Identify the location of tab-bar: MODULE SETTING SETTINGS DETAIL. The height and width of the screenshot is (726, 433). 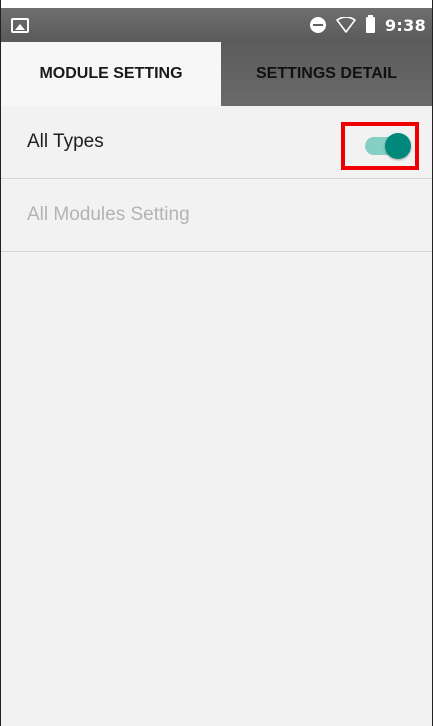
(216, 74).